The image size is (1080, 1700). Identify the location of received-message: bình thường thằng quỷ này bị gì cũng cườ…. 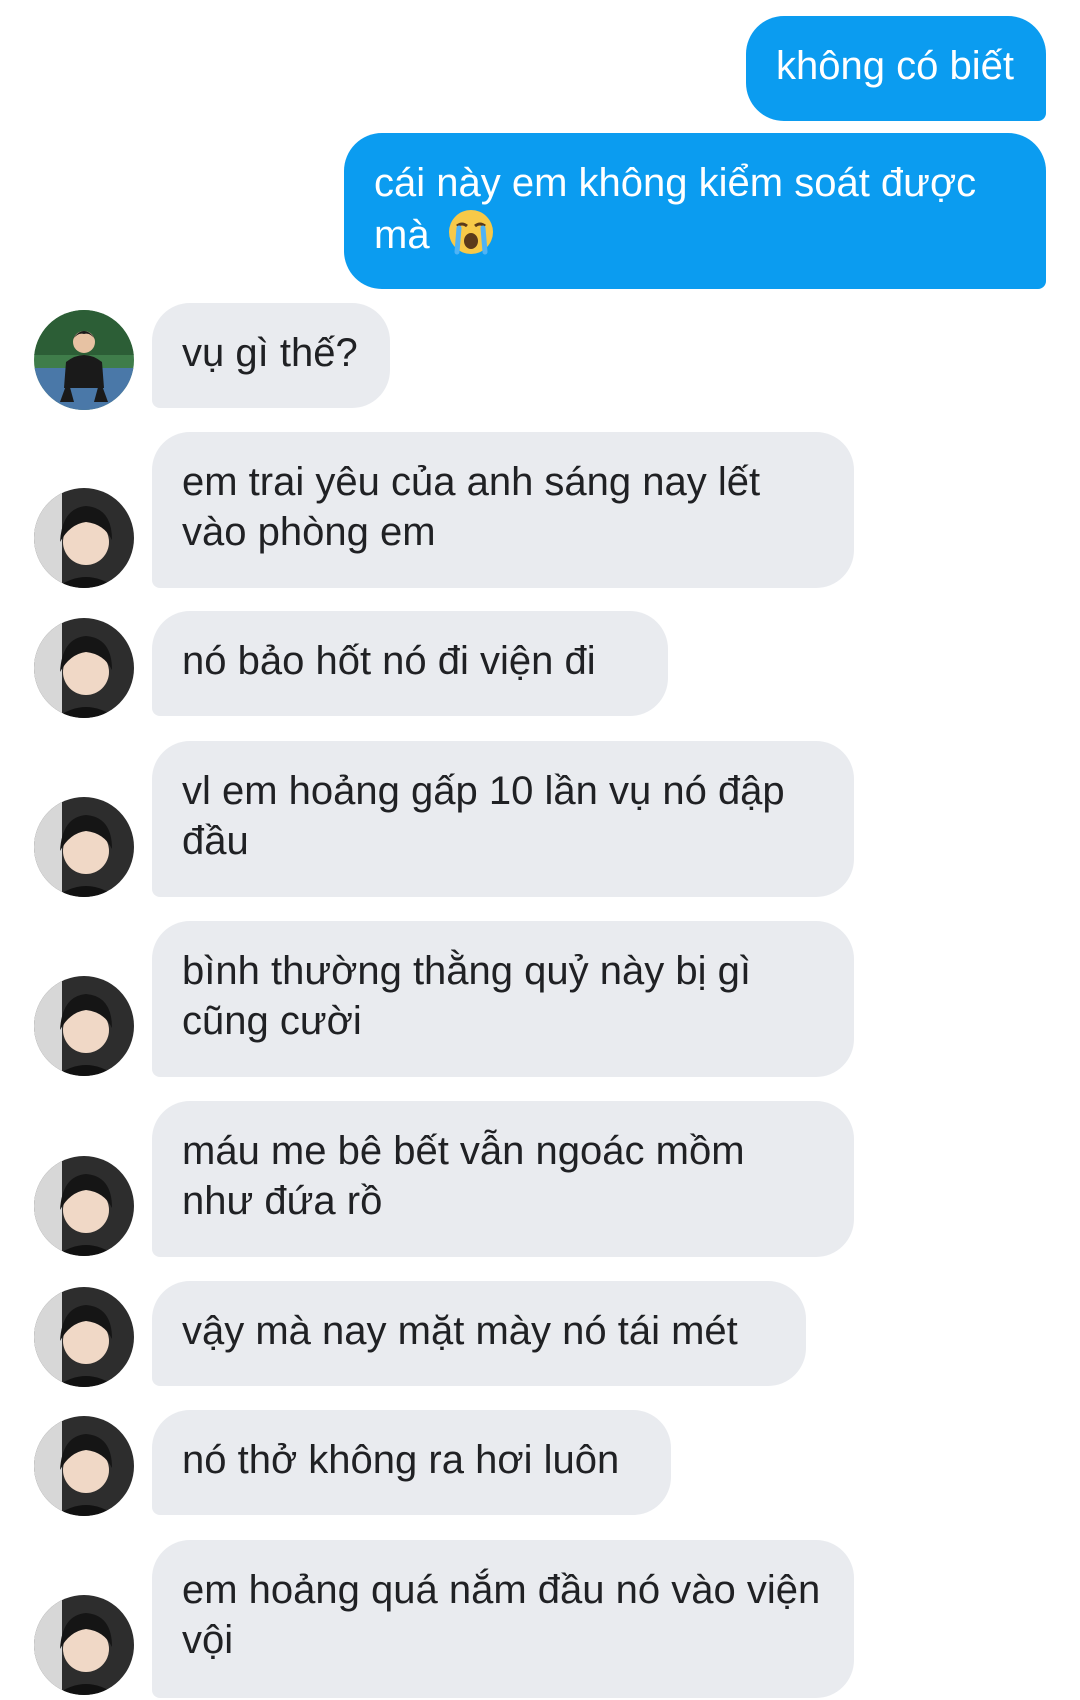
(503, 999).